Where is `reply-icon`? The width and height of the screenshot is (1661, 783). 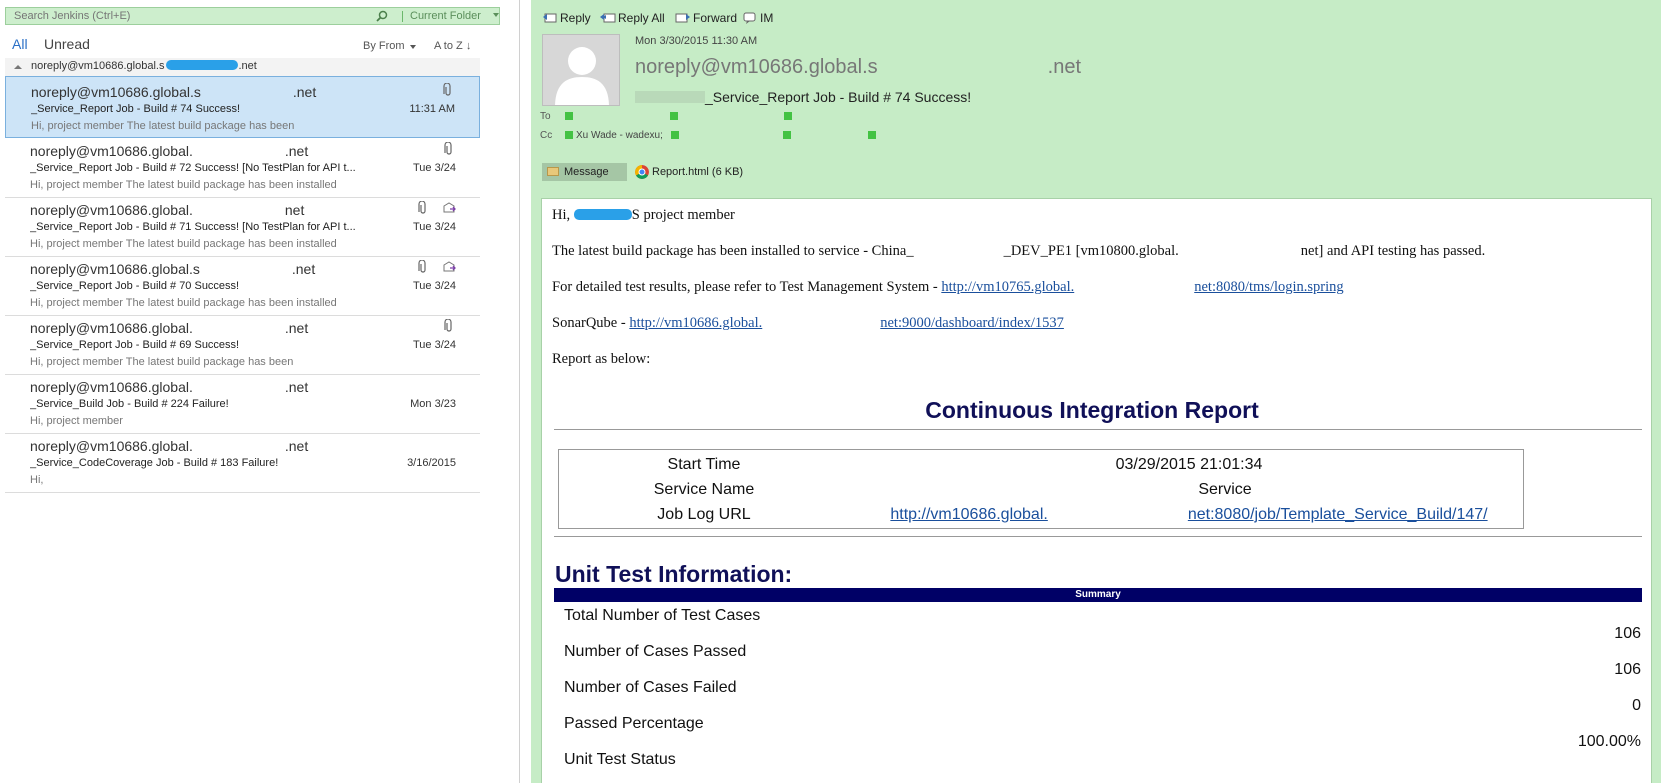
reply-icon is located at coordinates (550, 18).